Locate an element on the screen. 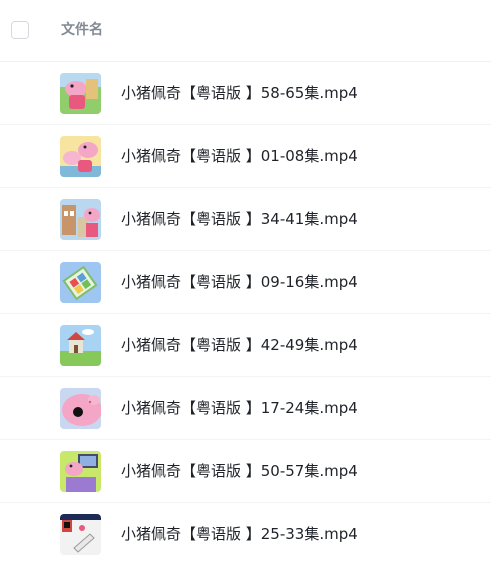 Image resolution: width=491 pixels, height=571 pixels. file-name: 小猪佩奇【粤语版 】50-57集.mp4 is located at coordinates (239, 471).